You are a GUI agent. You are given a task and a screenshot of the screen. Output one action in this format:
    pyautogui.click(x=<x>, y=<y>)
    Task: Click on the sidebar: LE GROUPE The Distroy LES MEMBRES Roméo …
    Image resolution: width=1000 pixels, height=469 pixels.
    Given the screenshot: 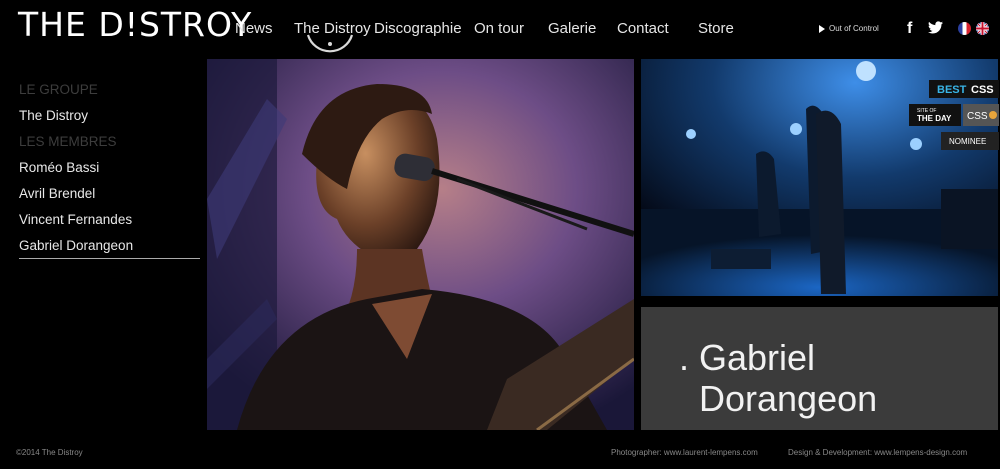 What is the action you would take?
    pyautogui.click(x=109, y=170)
    